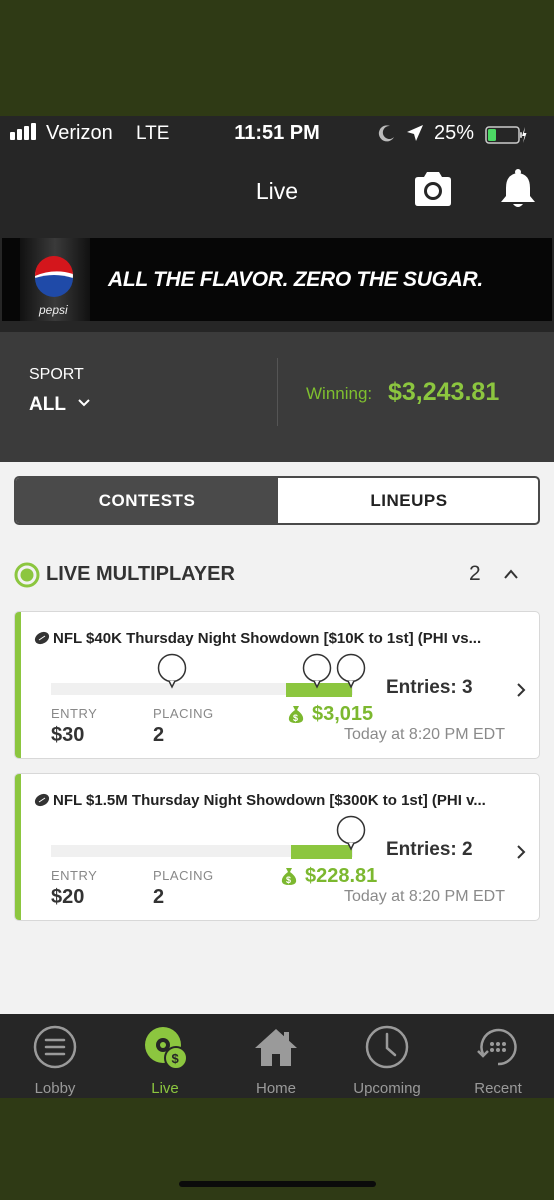  Describe the element at coordinates (53, 310) in the screenshot. I see `svg-text: pepsi` at that location.